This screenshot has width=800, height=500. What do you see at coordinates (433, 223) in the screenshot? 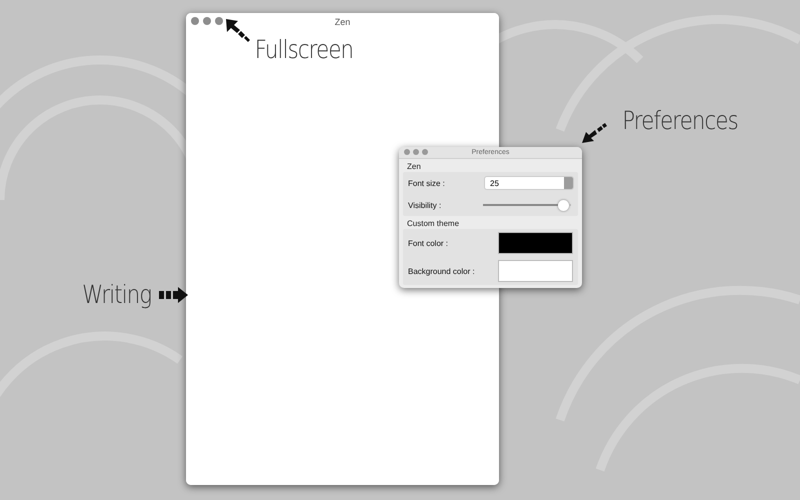
I see `section-heading: Custom theme` at bounding box center [433, 223].